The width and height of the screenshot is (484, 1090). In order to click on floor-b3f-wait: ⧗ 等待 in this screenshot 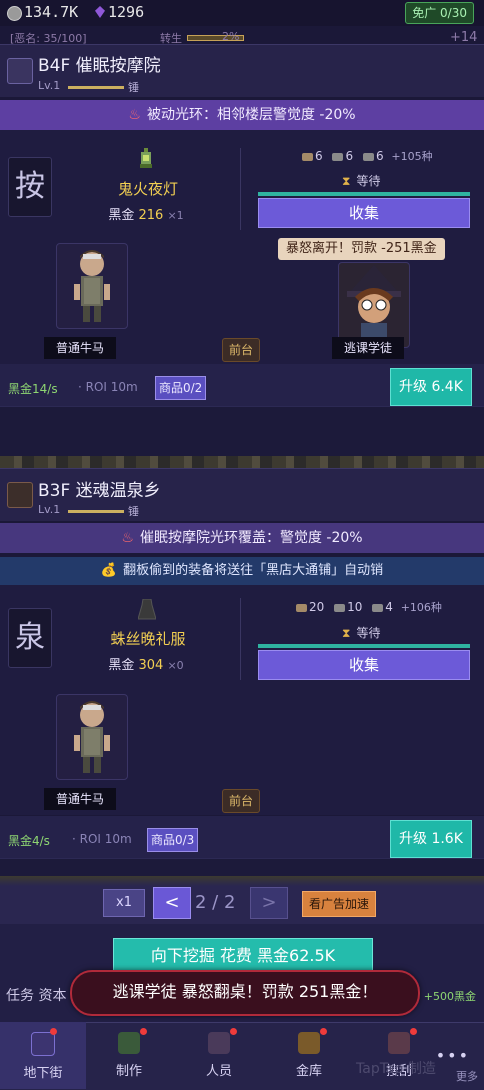, I will do `click(361, 632)`.